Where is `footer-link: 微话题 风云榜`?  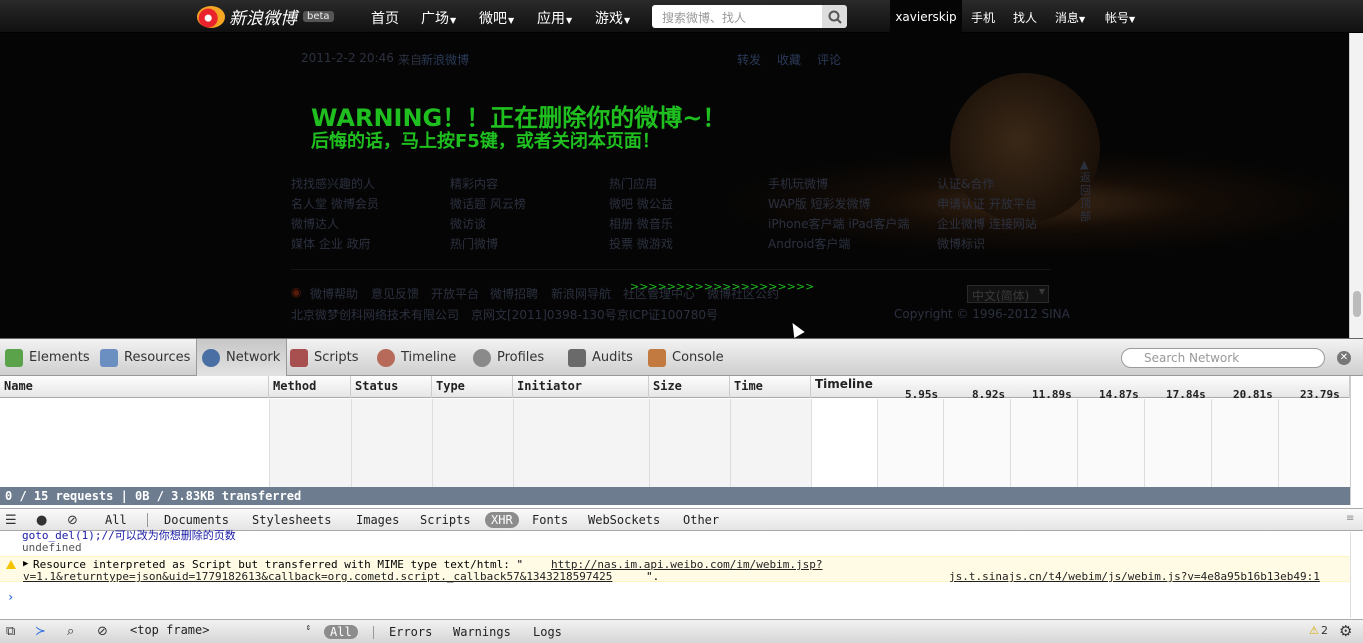
footer-link: 微话题 风云榜 is located at coordinates (488, 204).